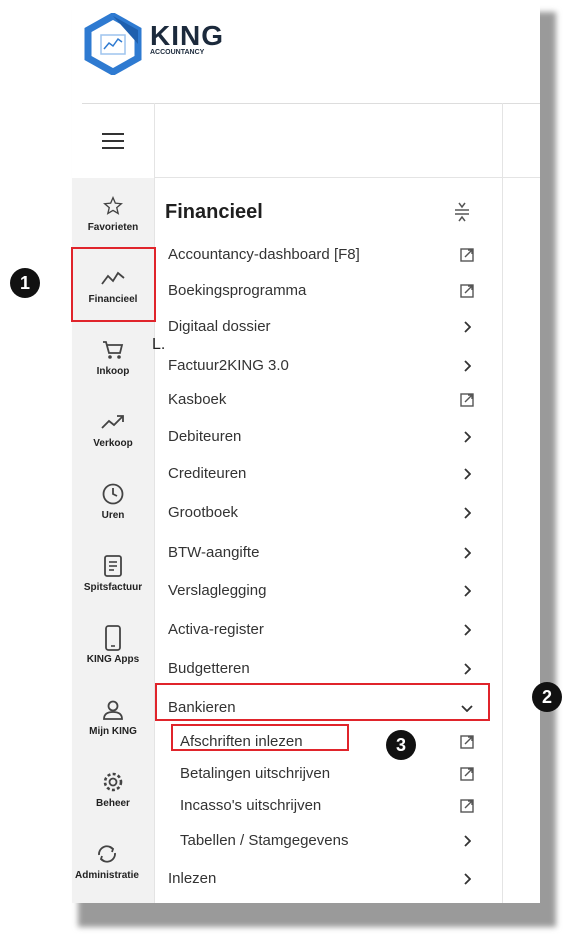  I want to click on menu-item-label: Crediteuren, so click(207, 473).